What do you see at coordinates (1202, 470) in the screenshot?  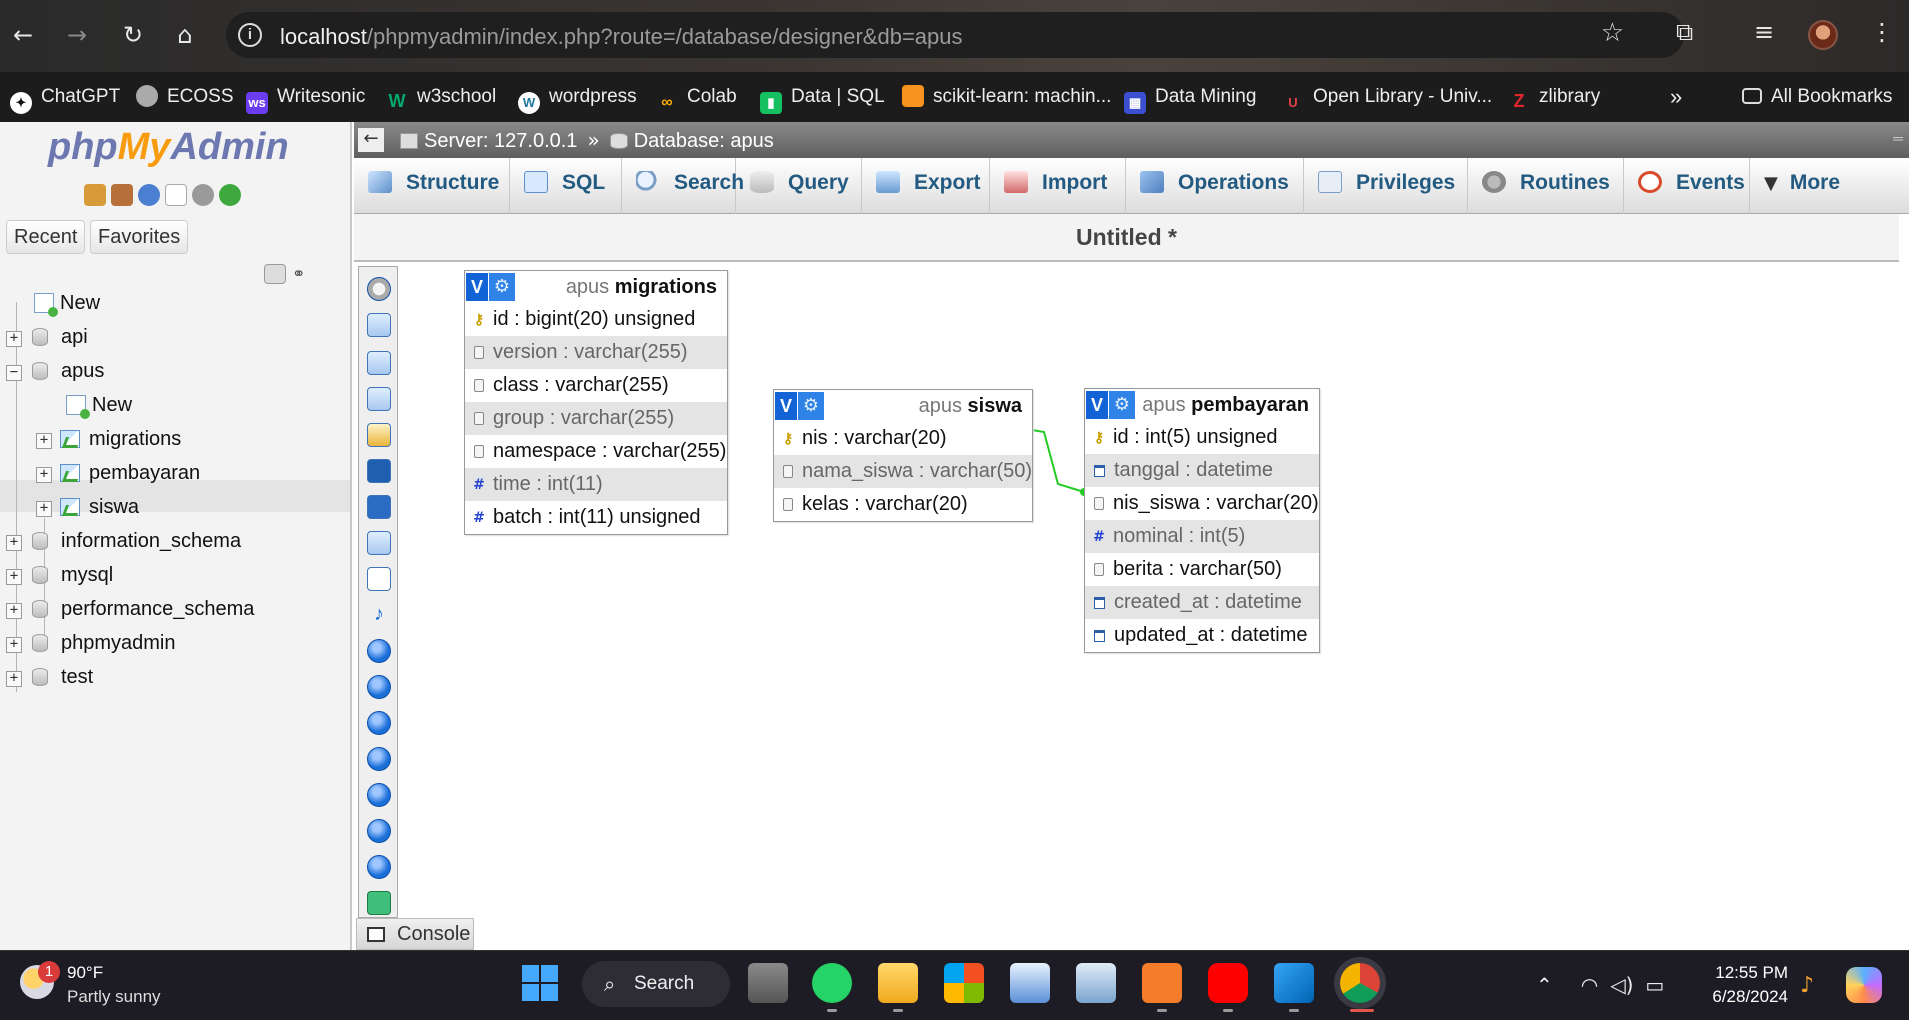 I see `column-row: tanggal : datetime` at bounding box center [1202, 470].